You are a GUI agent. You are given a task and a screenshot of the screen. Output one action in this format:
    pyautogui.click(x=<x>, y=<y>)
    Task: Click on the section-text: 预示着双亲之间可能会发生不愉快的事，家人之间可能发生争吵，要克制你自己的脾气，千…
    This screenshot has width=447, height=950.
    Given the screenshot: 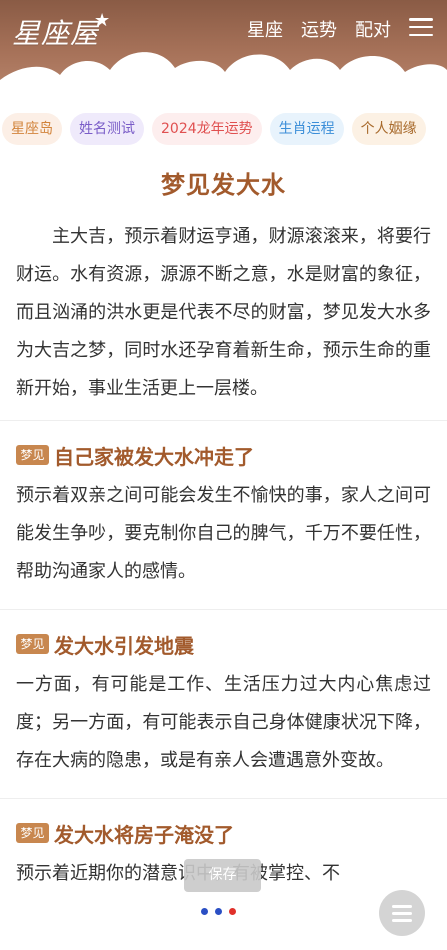 What is the action you would take?
    pyautogui.click(x=223, y=533)
    